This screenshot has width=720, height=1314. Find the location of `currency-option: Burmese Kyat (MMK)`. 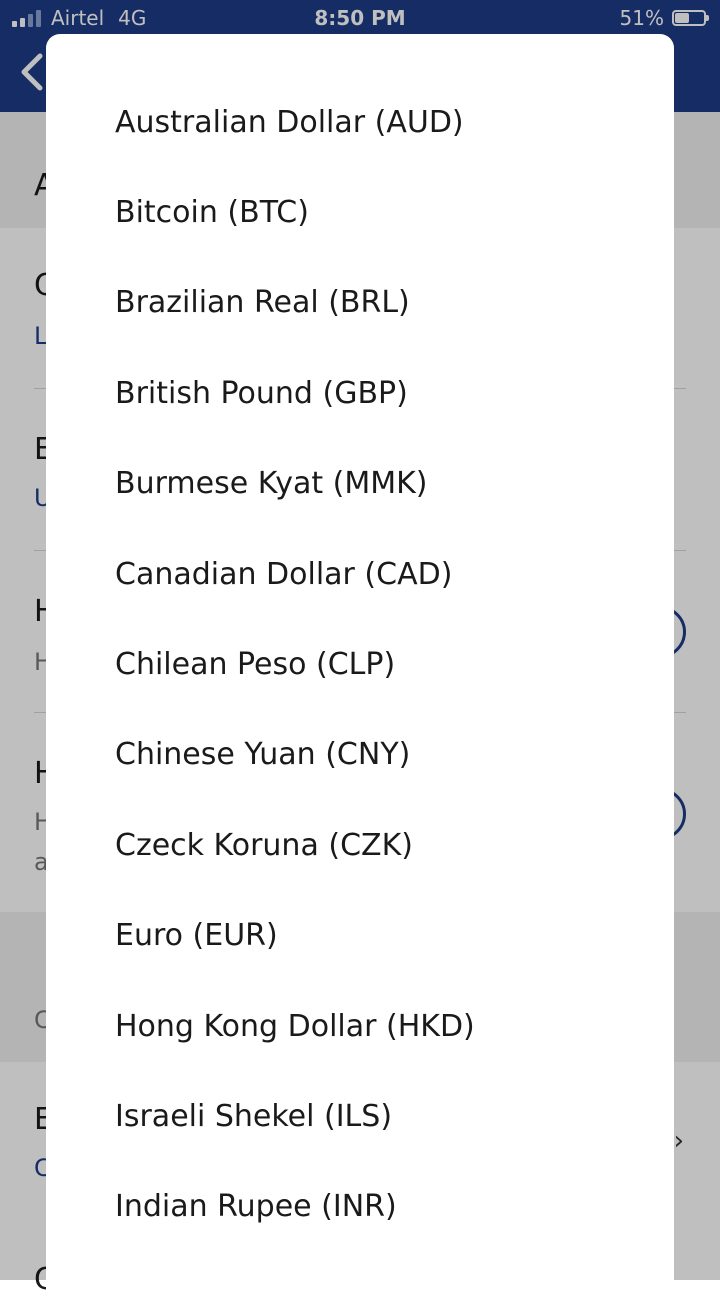

currency-option: Burmese Kyat (MMK) is located at coordinates (360, 484).